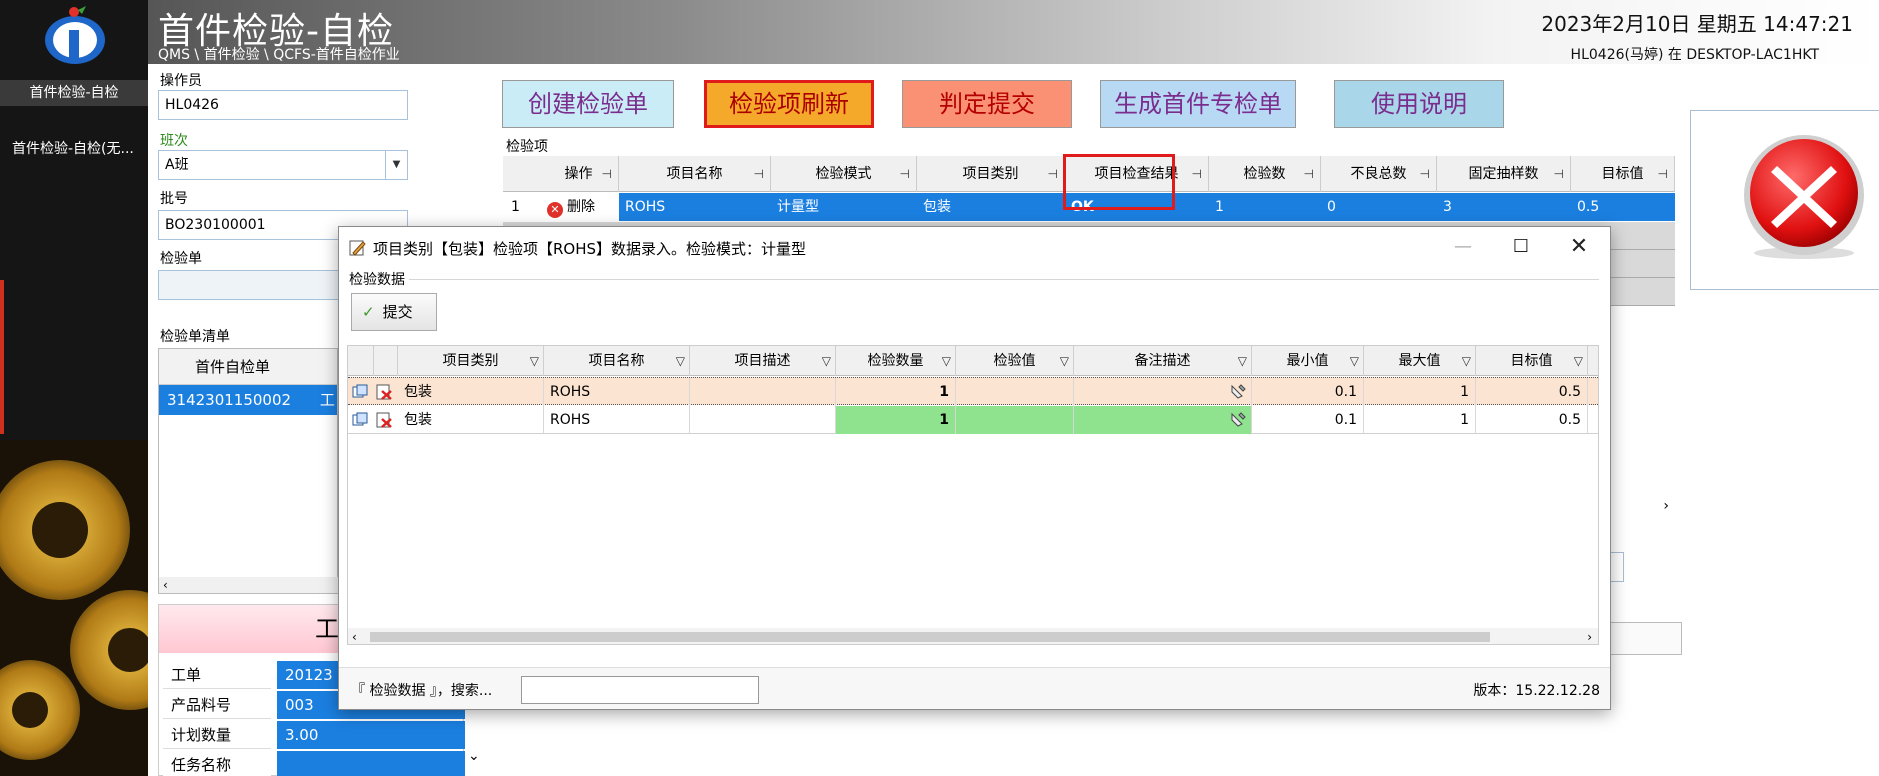 Image resolution: width=1879 pixels, height=776 pixels. What do you see at coordinates (74, 93) in the screenshot?
I see `sidebar-item-first-article-self-check: 首件检验-自检` at bounding box center [74, 93].